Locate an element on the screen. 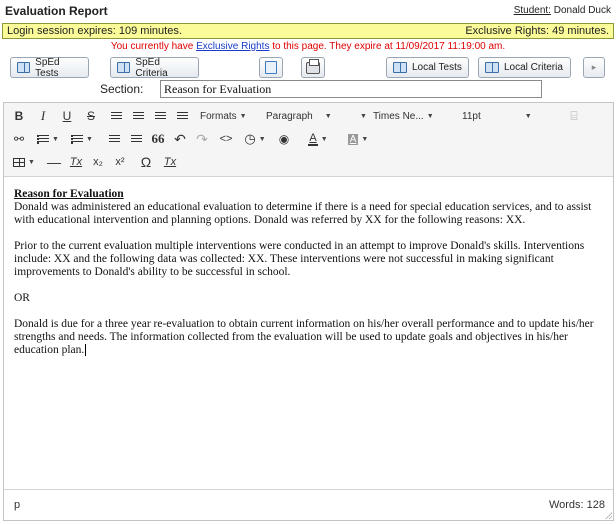 The height and width of the screenshot is (524, 616). sped-tests-button: SpEd Tests is located at coordinates (49, 67).